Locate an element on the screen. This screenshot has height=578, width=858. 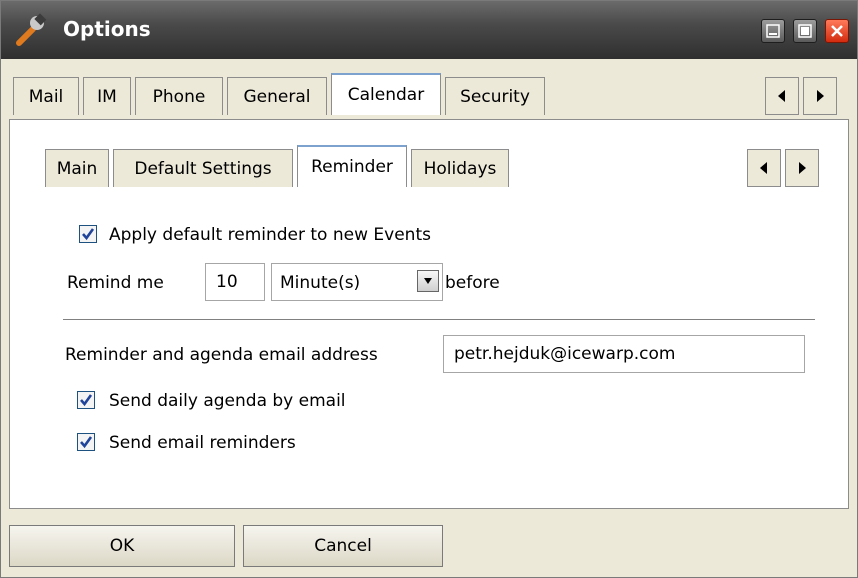
tab-security: Security is located at coordinates (495, 96).